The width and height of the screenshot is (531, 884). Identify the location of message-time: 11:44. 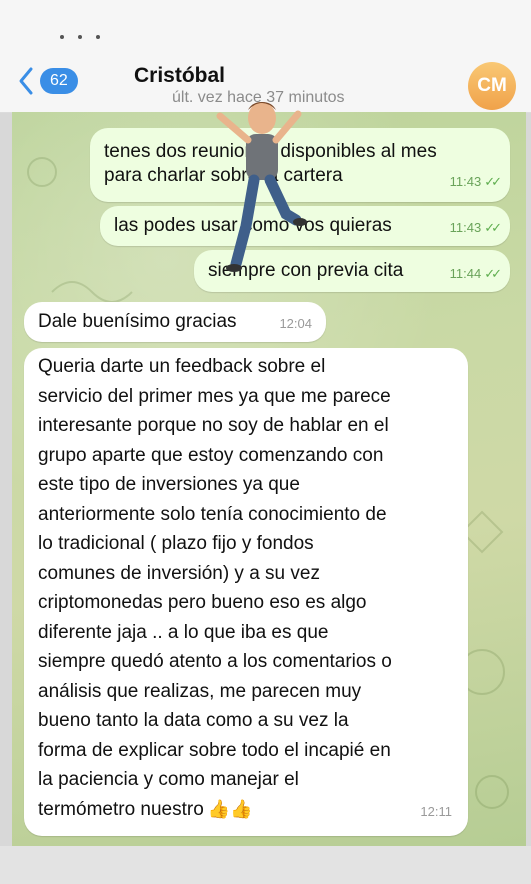
(465, 273).